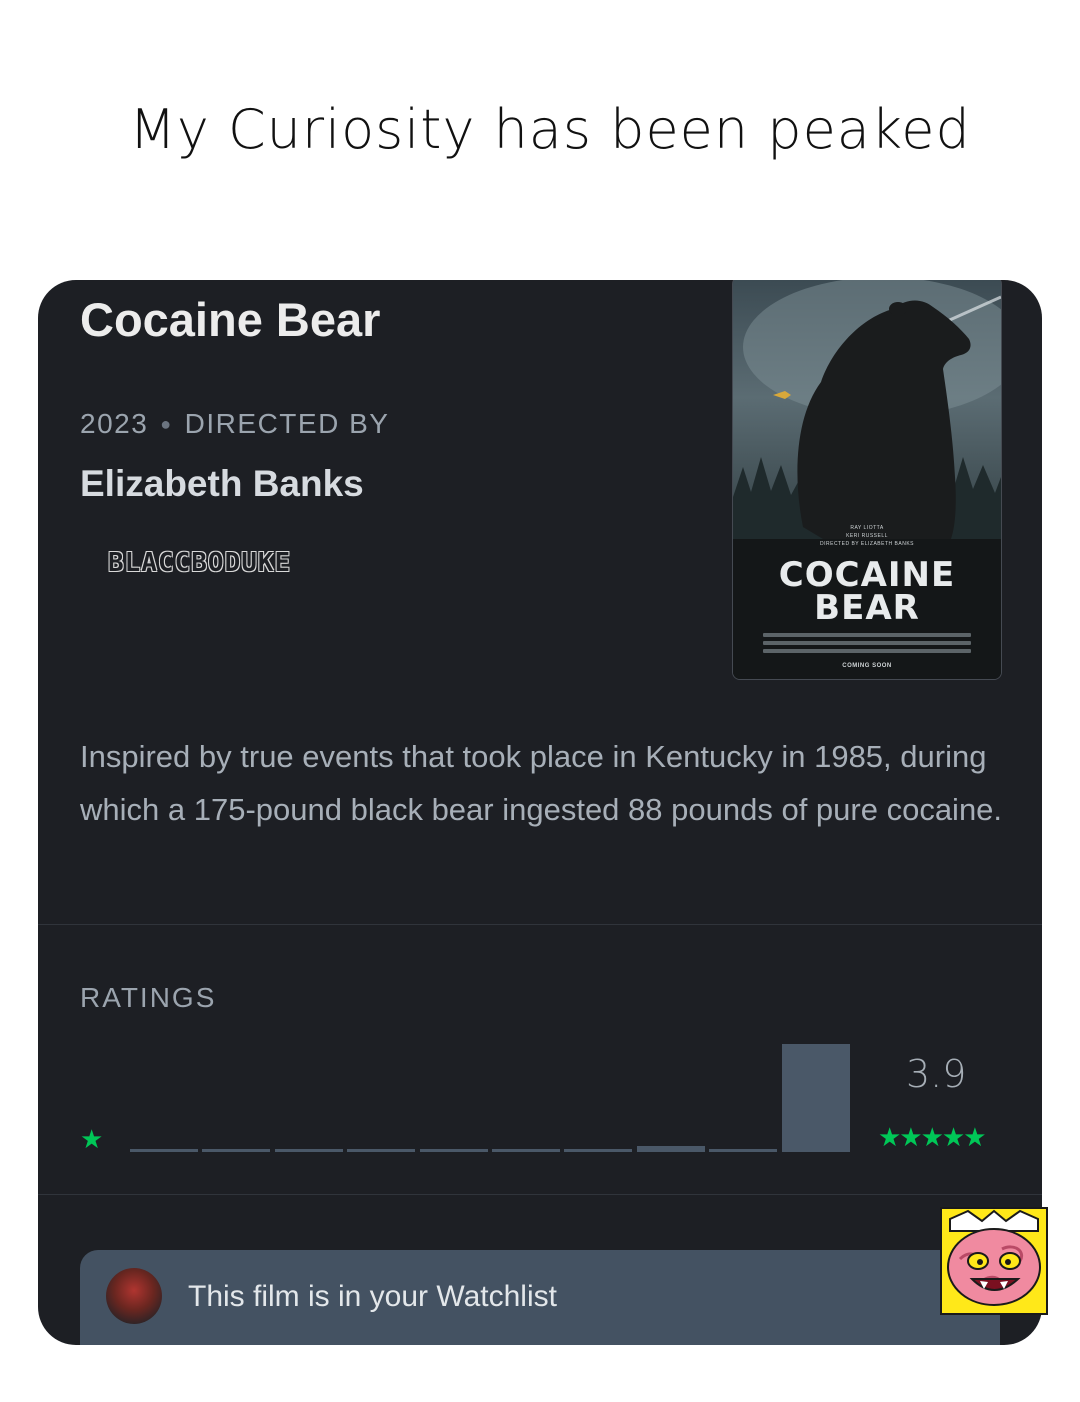 The image size is (1080, 1402). Describe the element at coordinates (867, 528) in the screenshot. I see `poster-credit-1: RAY LIOTTA` at that location.